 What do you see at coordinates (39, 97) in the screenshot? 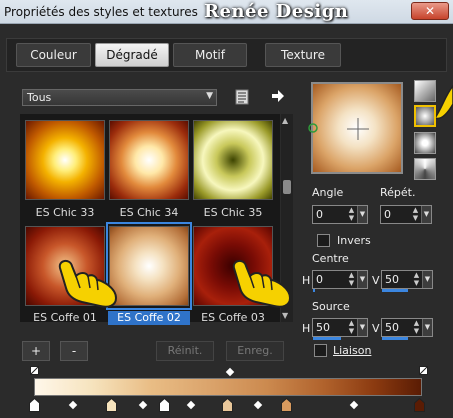
I see `category-value: Tous` at bounding box center [39, 97].